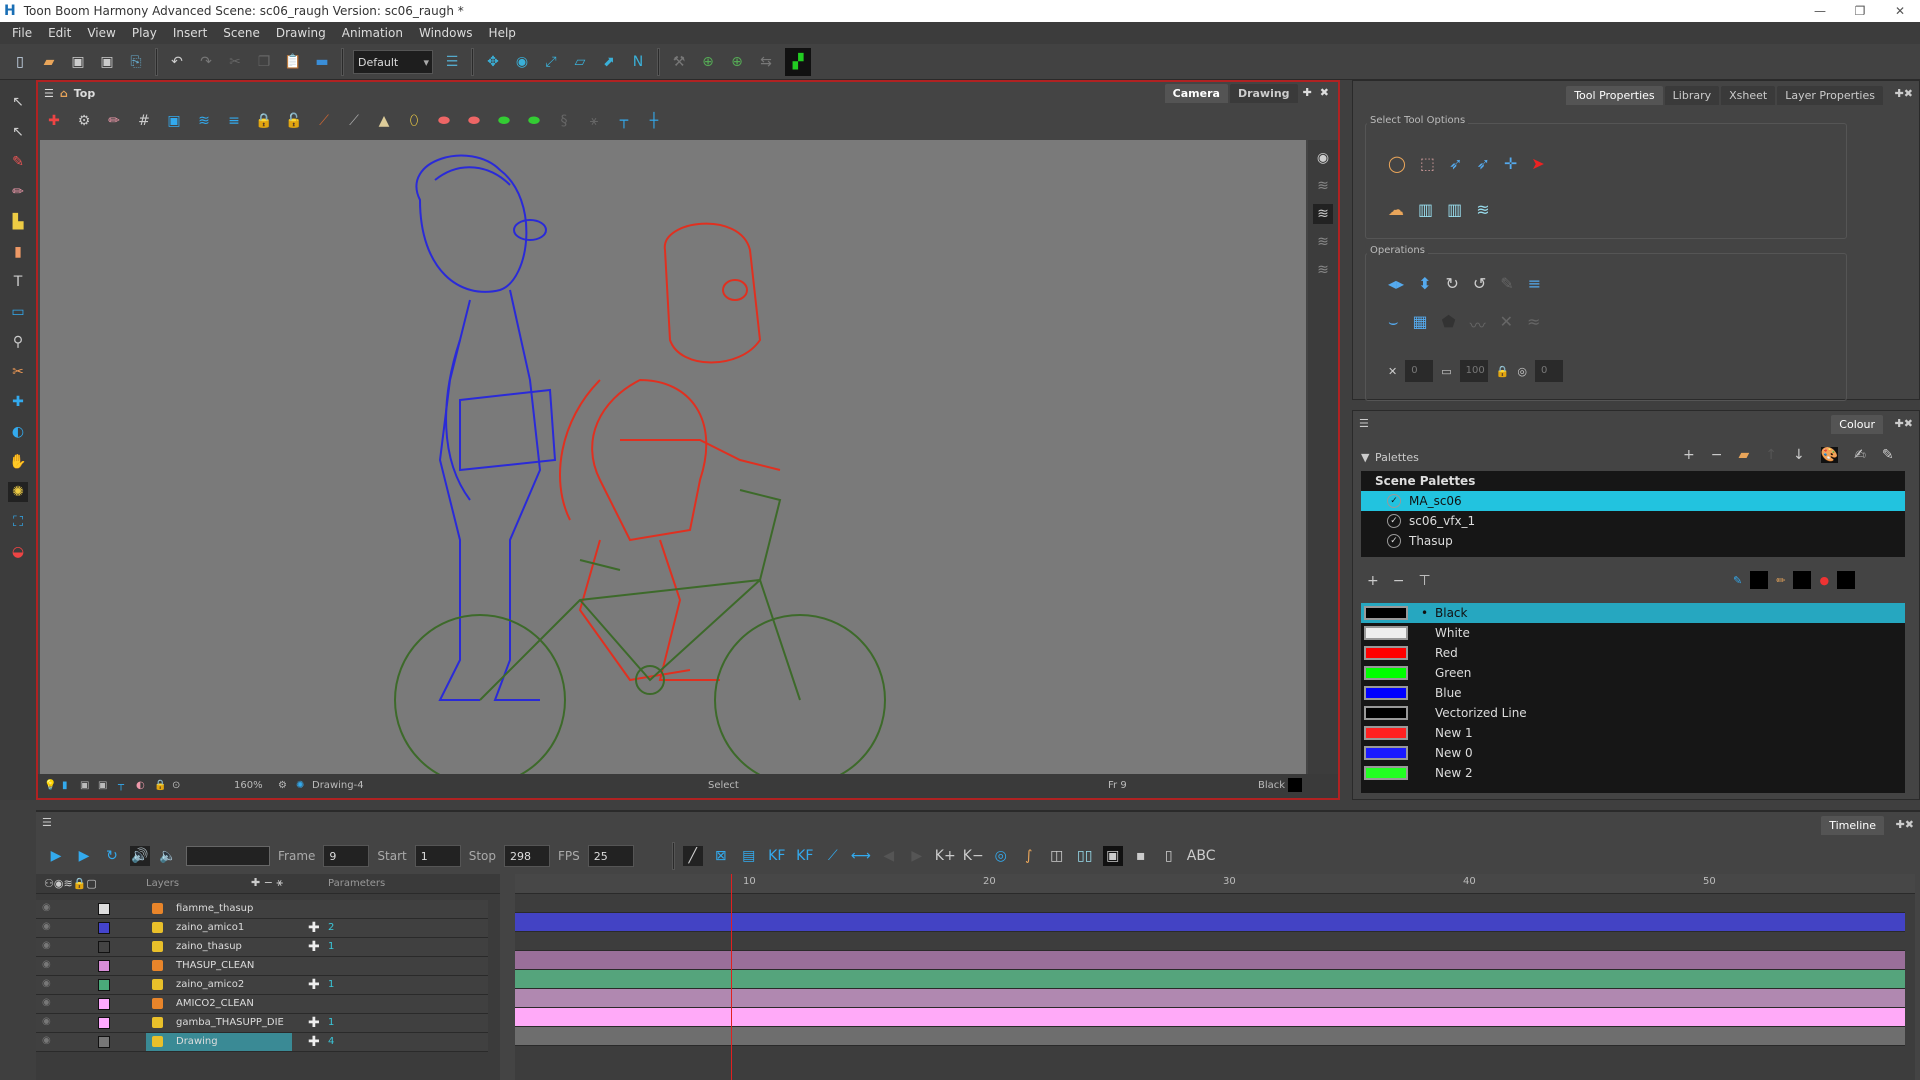  Describe the element at coordinates (56, 856) in the screenshot. I see `play-icon: ▶` at that location.